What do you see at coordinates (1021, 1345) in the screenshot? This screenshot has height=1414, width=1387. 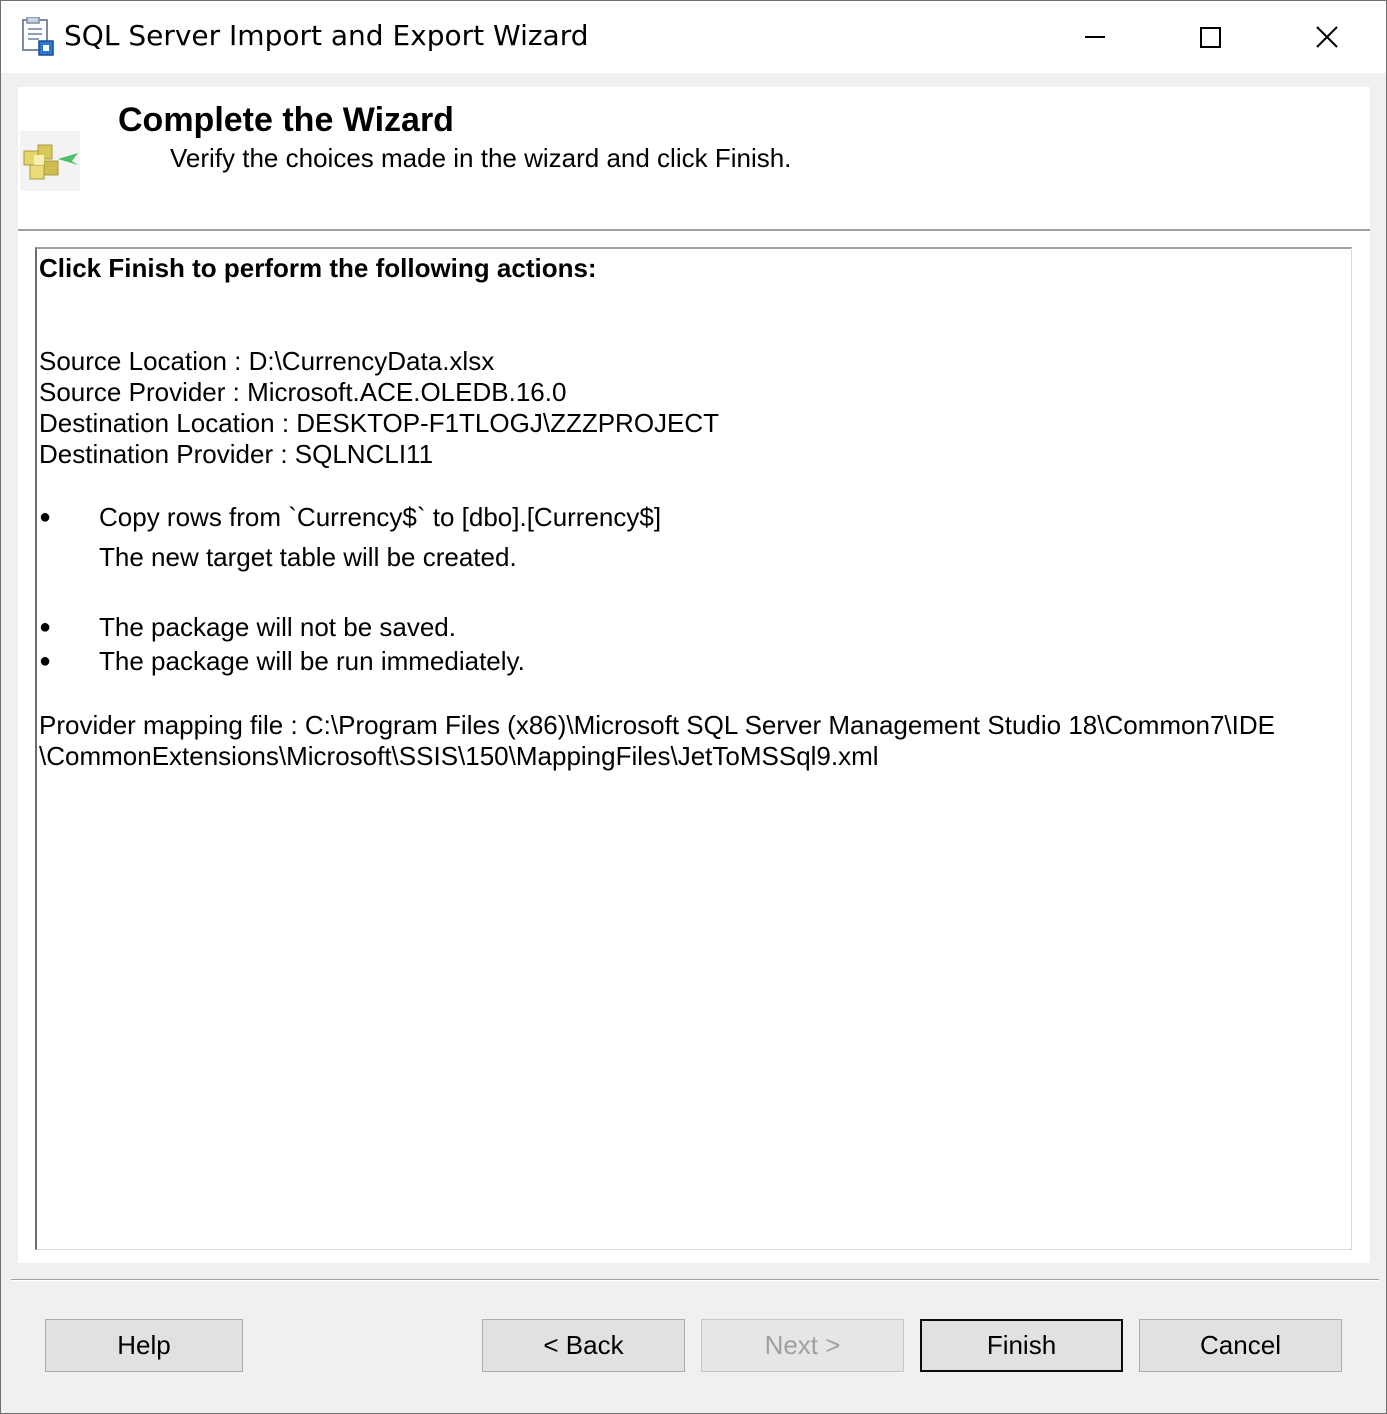 I see `finish-button: Finish` at bounding box center [1021, 1345].